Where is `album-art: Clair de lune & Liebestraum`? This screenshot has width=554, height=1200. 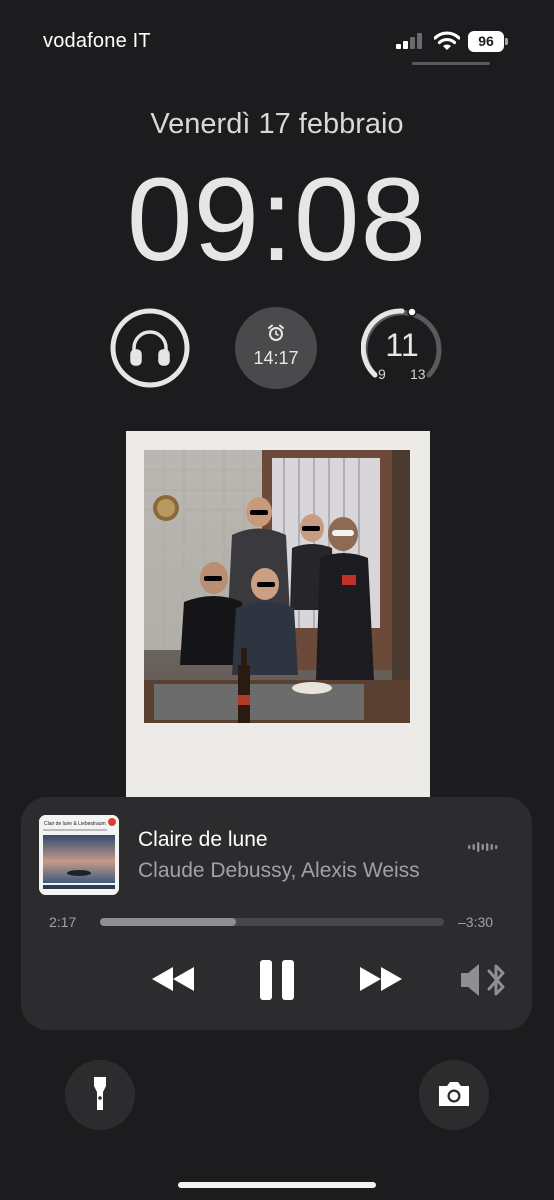
album-art: Clair de lune & Liebestraum is located at coordinates (79, 855).